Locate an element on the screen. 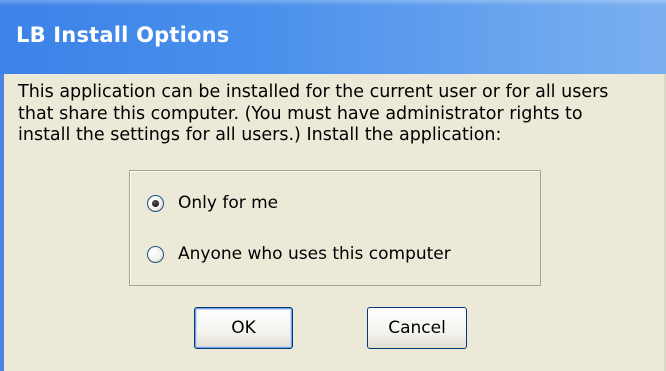 The height and width of the screenshot is (371, 666). radio-selected-dot-icon is located at coordinates (155, 203).